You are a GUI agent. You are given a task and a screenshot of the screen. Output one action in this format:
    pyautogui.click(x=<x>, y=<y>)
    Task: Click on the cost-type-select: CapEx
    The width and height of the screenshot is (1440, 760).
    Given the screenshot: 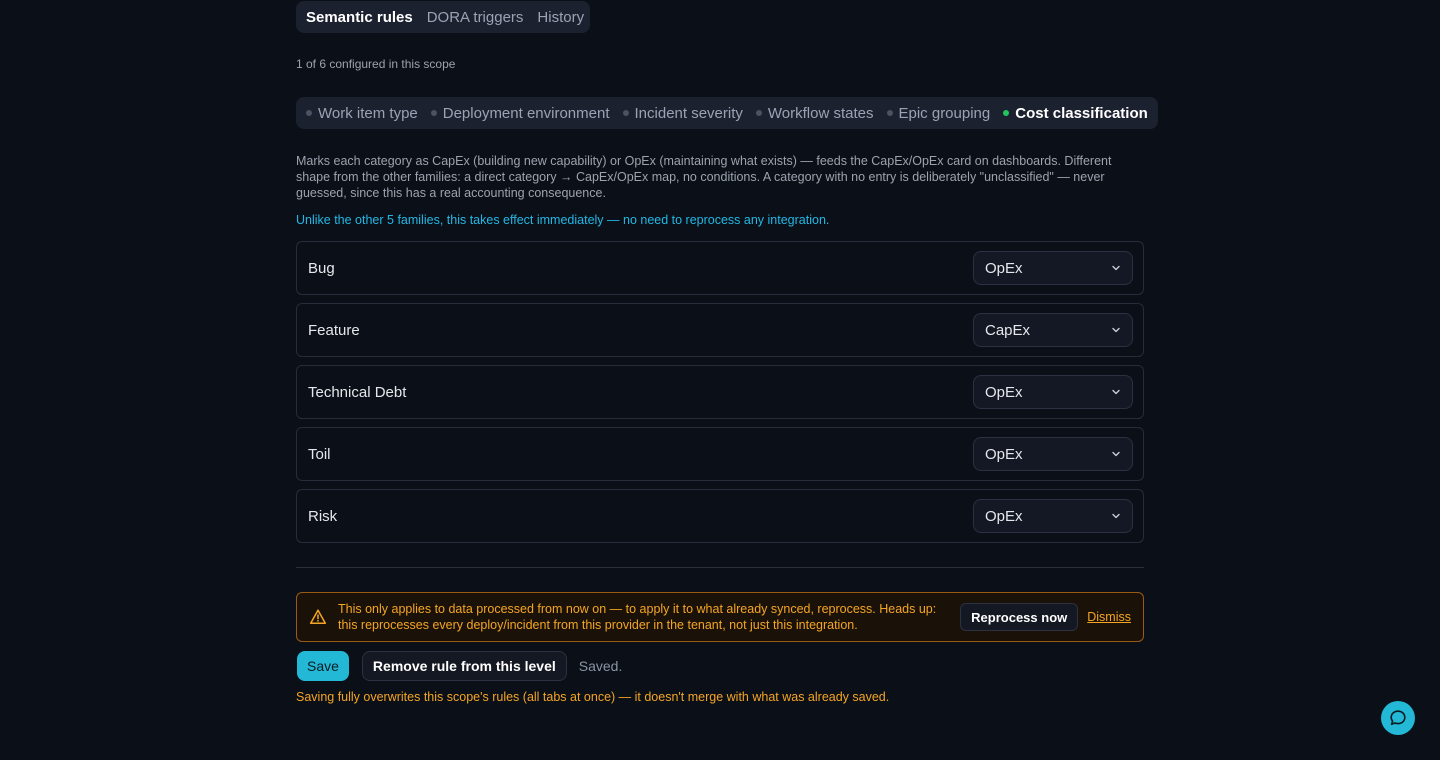 What is the action you would take?
    pyautogui.click(x=1053, y=330)
    